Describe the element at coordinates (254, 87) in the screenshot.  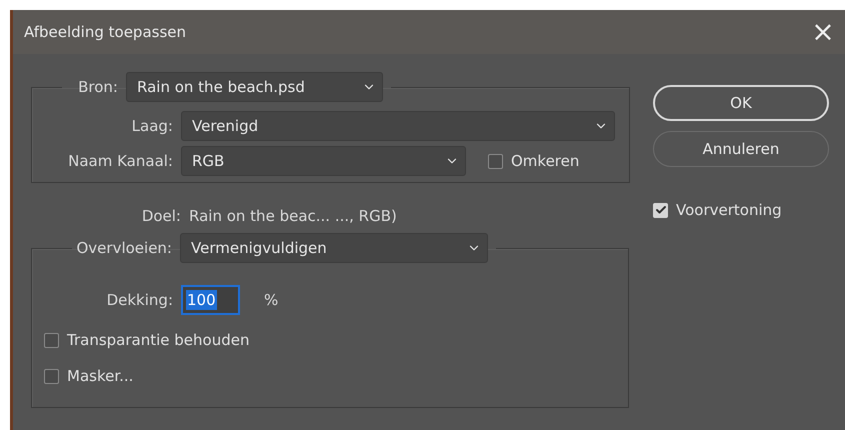
I see `source-dropdown: Rain on the beach.psd` at that location.